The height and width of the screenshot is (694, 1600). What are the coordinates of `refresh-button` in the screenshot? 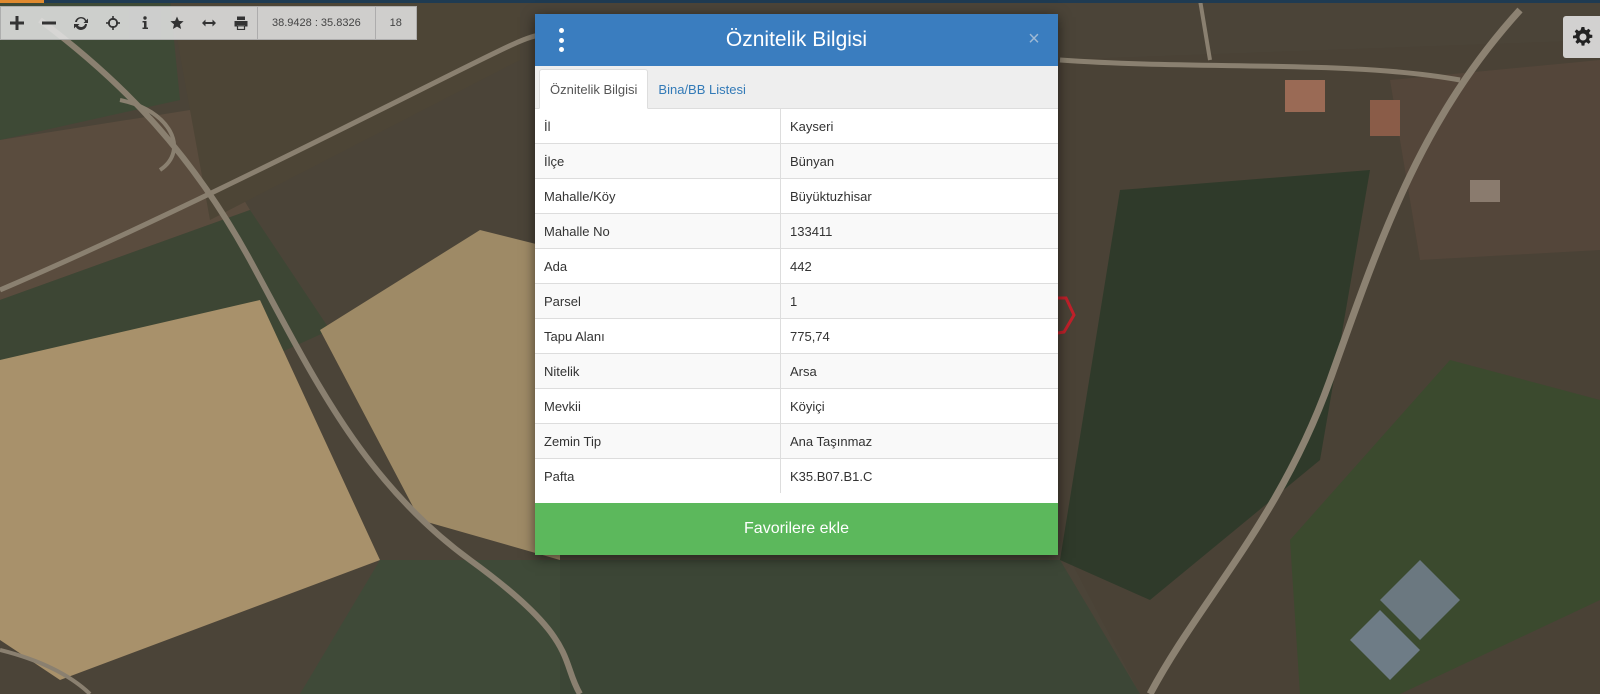 It's located at (81, 23).